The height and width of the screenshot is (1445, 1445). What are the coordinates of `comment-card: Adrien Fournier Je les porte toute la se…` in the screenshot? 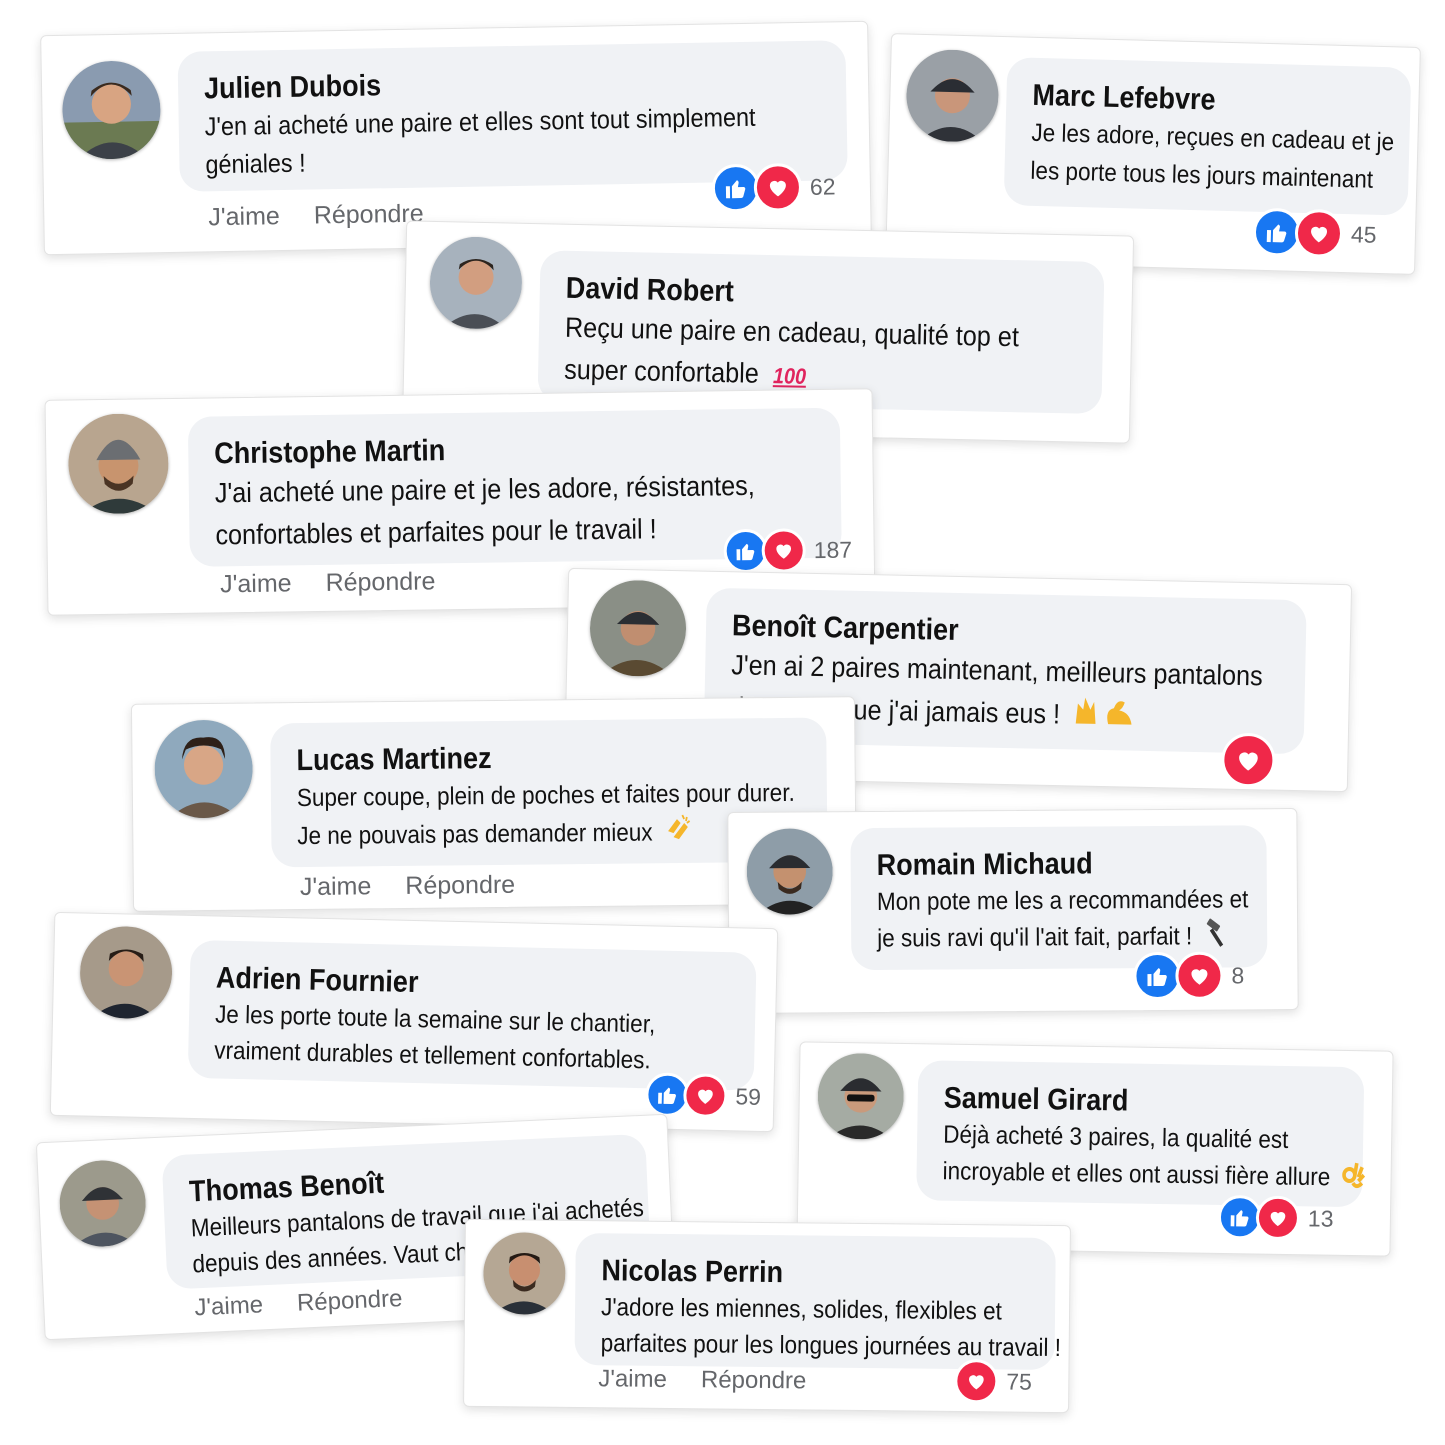 It's located at (414, 1022).